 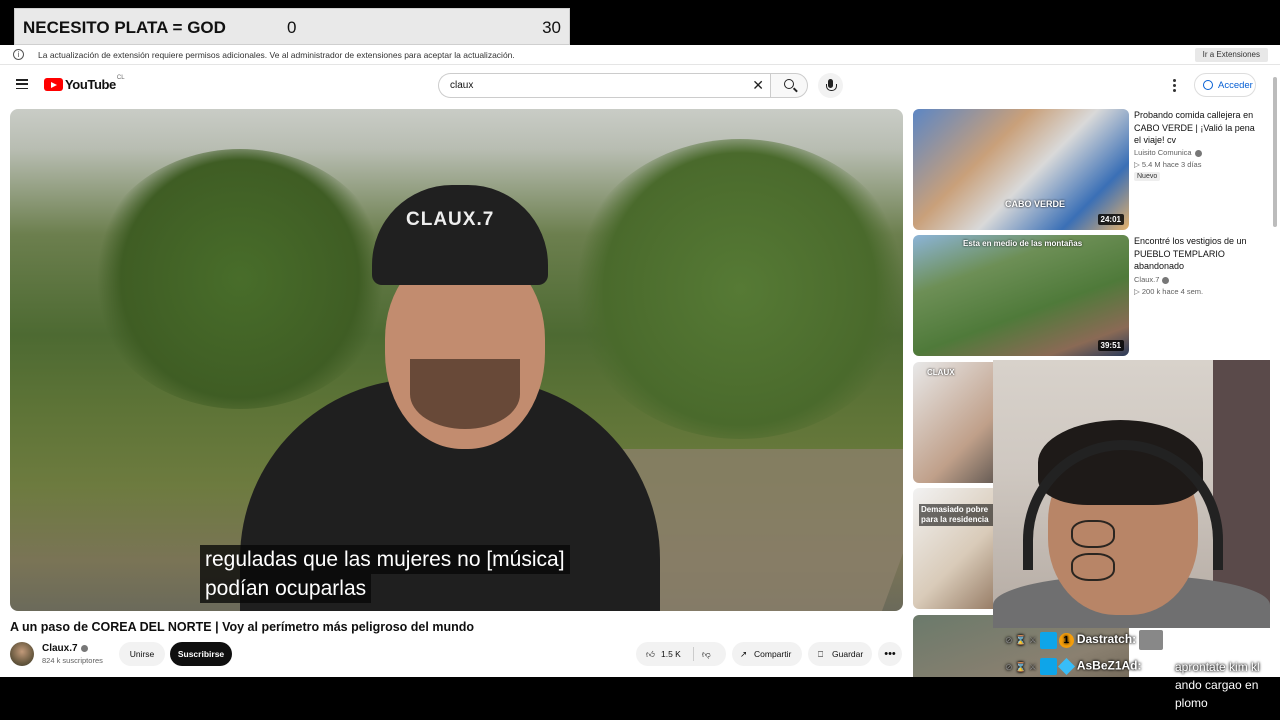 What do you see at coordinates (1235, 85) in the screenshot?
I see `signin-label: Acceder` at bounding box center [1235, 85].